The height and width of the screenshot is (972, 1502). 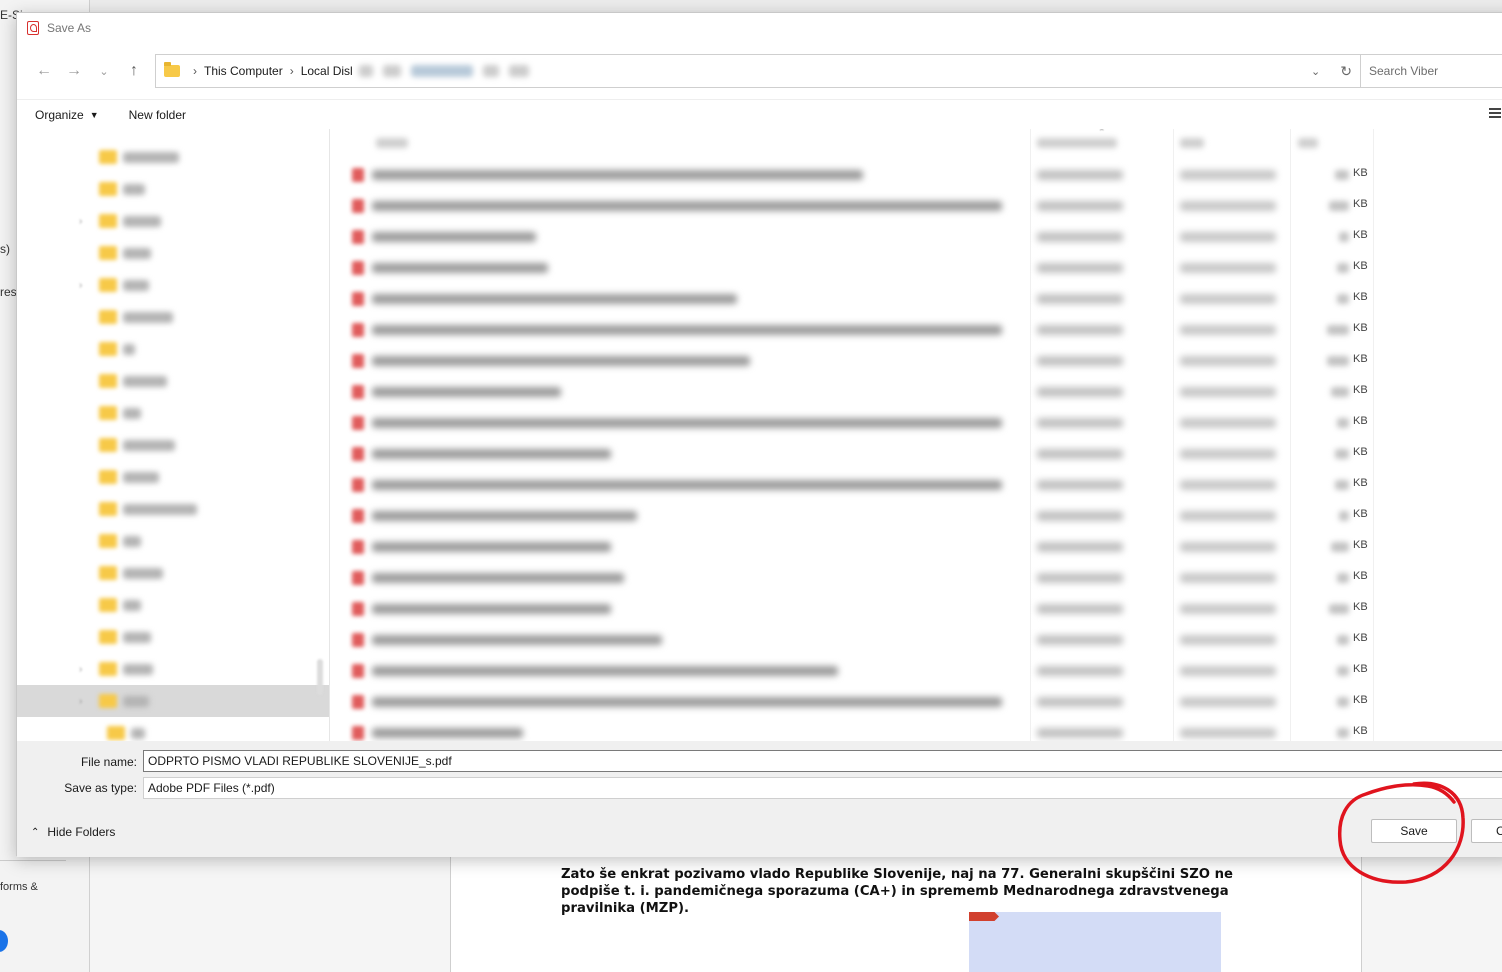 What do you see at coordinates (44, 71) in the screenshot?
I see `back-arrow-icon: ←` at bounding box center [44, 71].